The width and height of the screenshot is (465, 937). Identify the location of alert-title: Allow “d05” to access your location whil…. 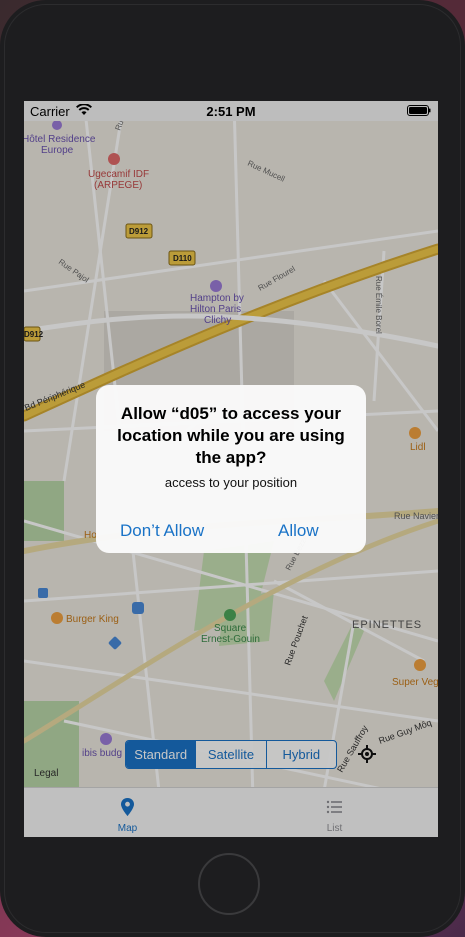
(231, 435).